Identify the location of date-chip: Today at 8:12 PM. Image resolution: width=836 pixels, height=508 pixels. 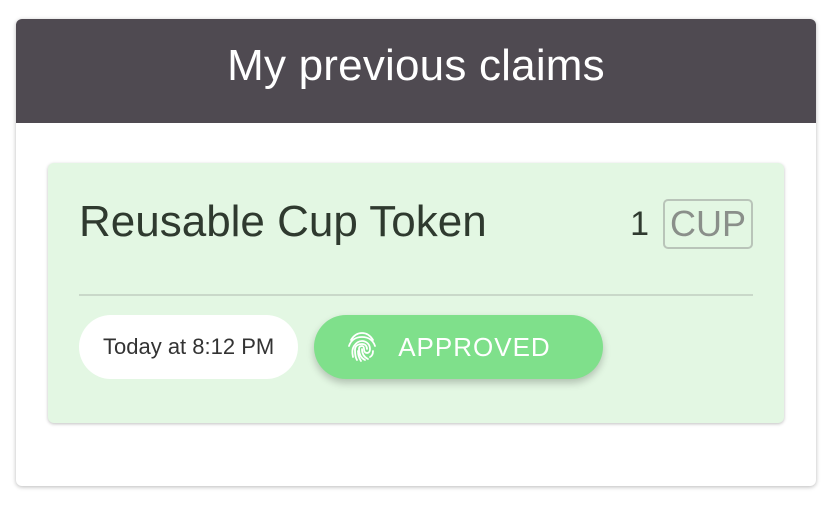
(189, 347).